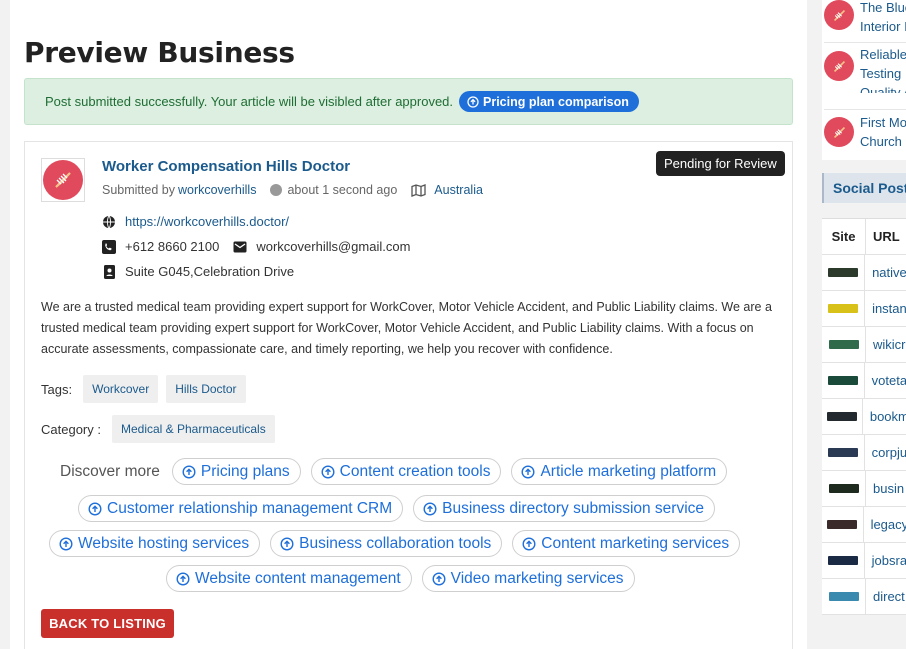  I want to click on post-url-link: wikicr, so click(886, 344).